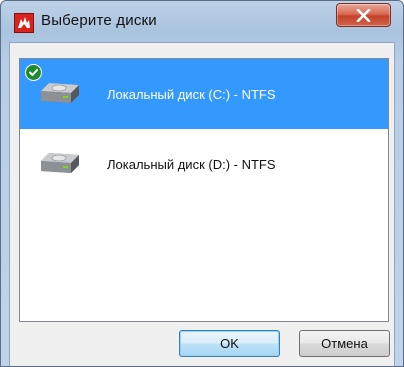  What do you see at coordinates (33, 72) in the screenshot?
I see `check-badge-icon` at bounding box center [33, 72].